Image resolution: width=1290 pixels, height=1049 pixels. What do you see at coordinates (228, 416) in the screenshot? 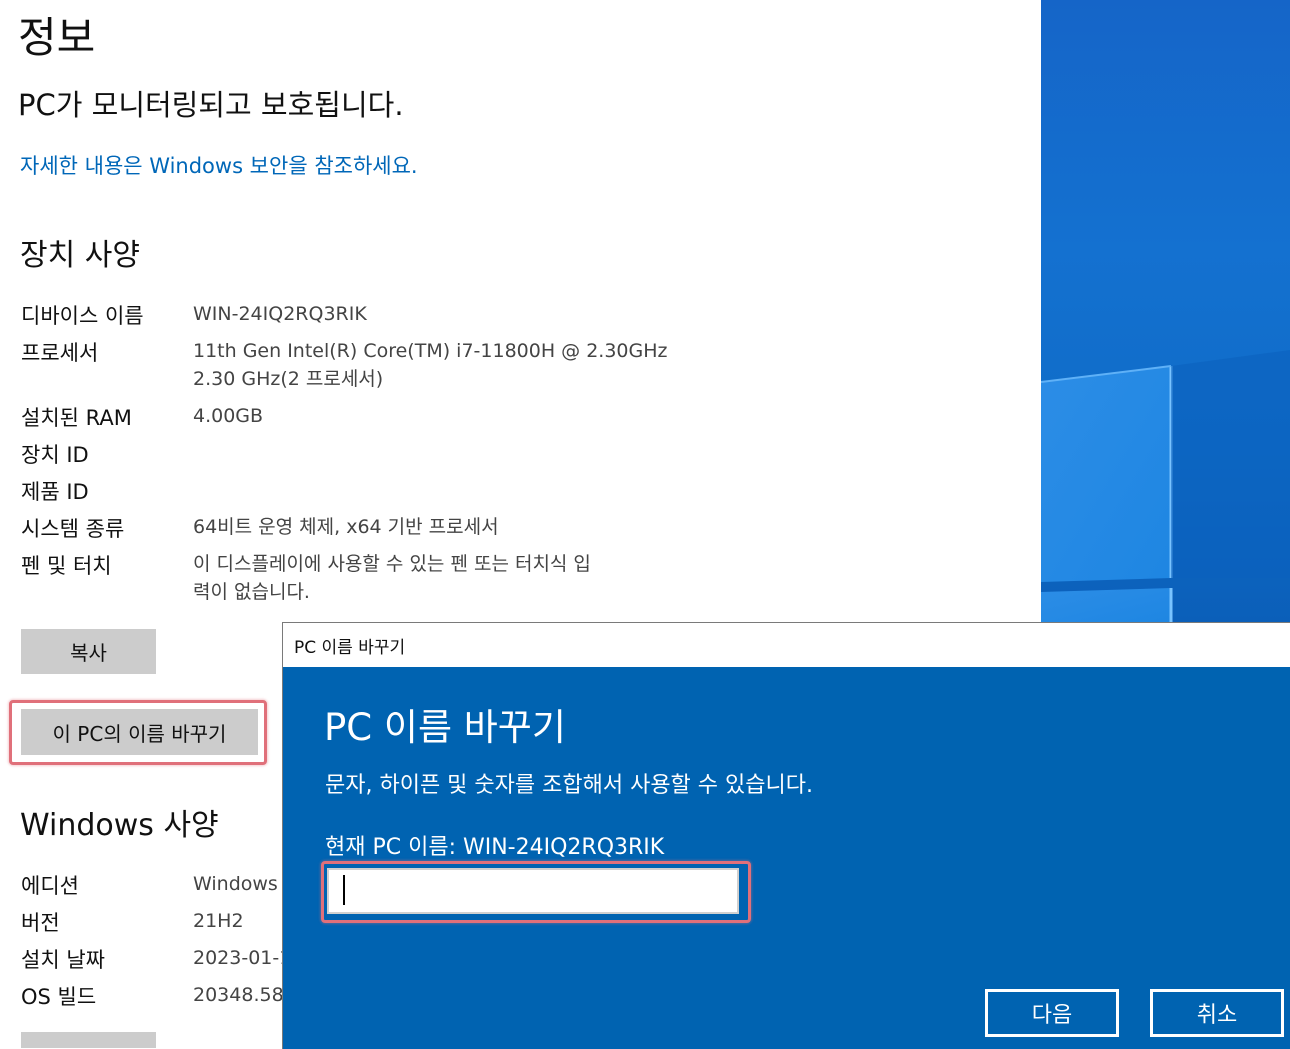
I see `spec-value-ram: 4.00GB` at bounding box center [228, 416].